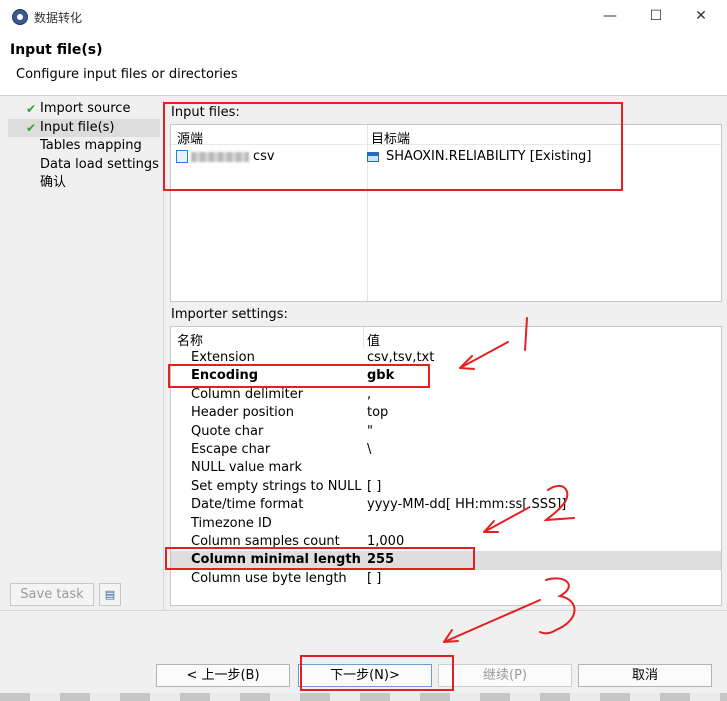 Image resolution: width=727 pixels, height=701 pixels. I want to click on task-list-icon: ▤, so click(110, 594).